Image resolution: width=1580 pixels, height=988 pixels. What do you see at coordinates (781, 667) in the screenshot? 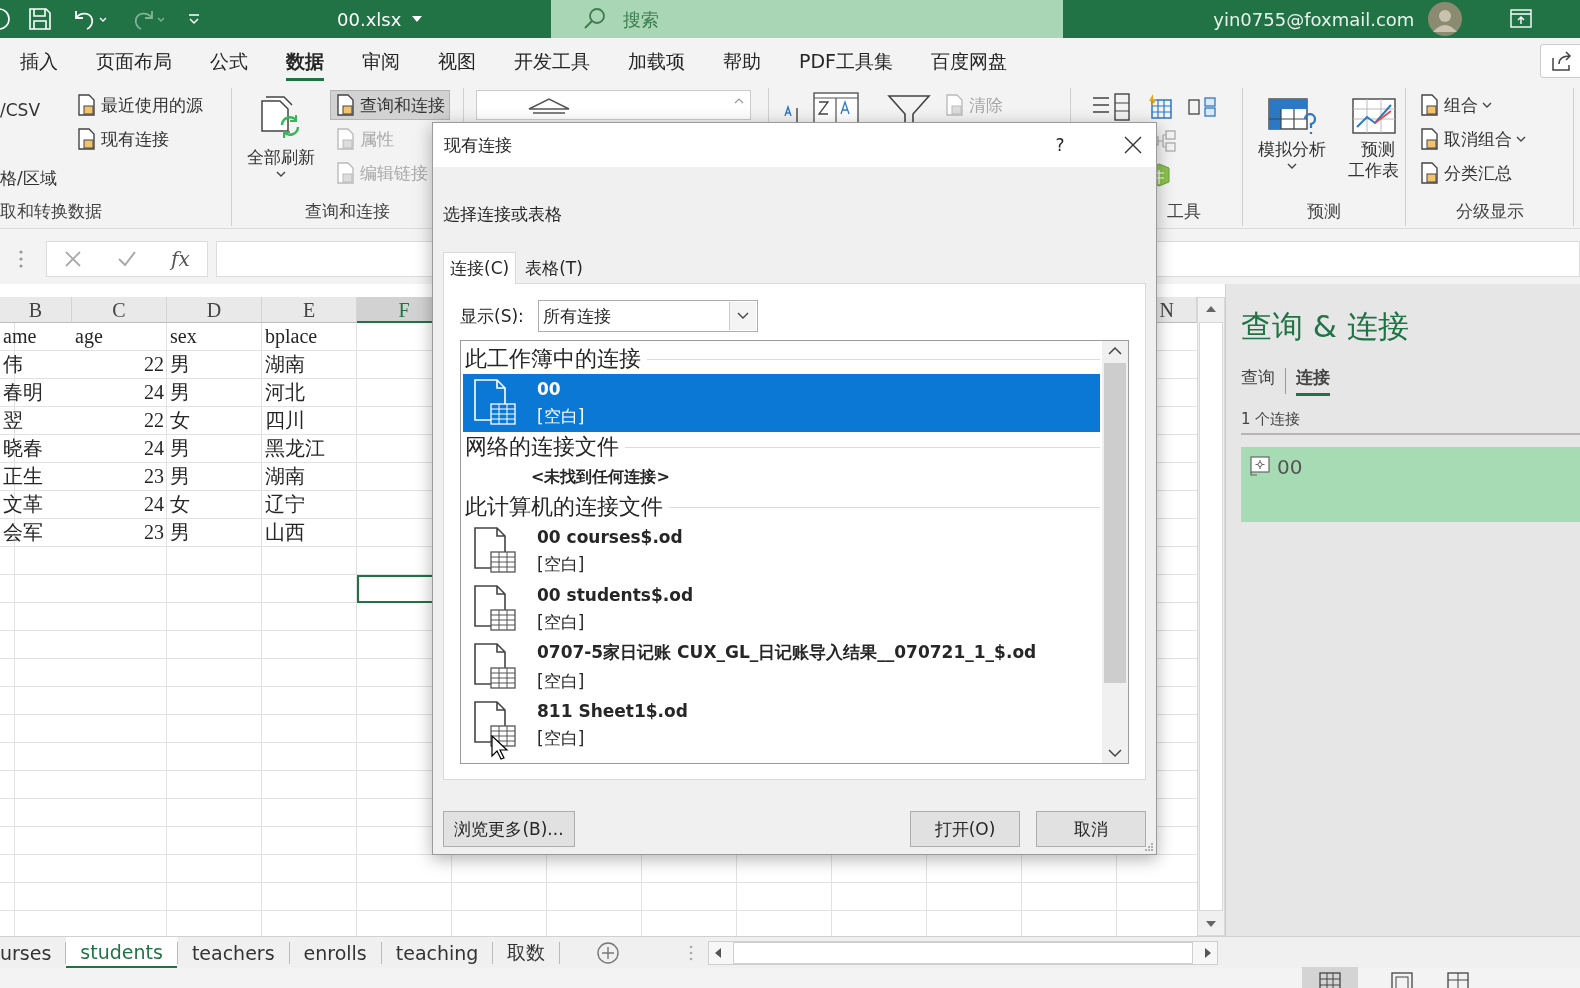
I see `connection-list-item: 0707-5家日记账 CUX_GL_日记账导入结果__070721_1_$.od [空白]` at bounding box center [781, 667].